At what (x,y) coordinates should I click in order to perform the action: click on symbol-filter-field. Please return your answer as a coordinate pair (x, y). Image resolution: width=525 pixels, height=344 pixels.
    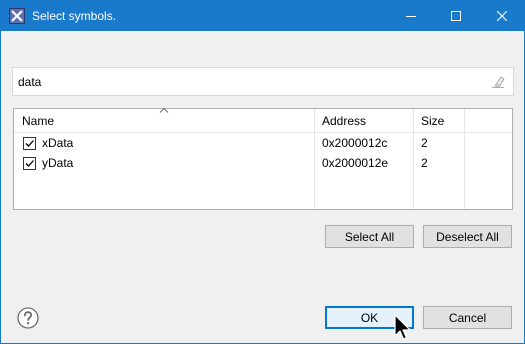
    Looking at the image, I should click on (263, 81).